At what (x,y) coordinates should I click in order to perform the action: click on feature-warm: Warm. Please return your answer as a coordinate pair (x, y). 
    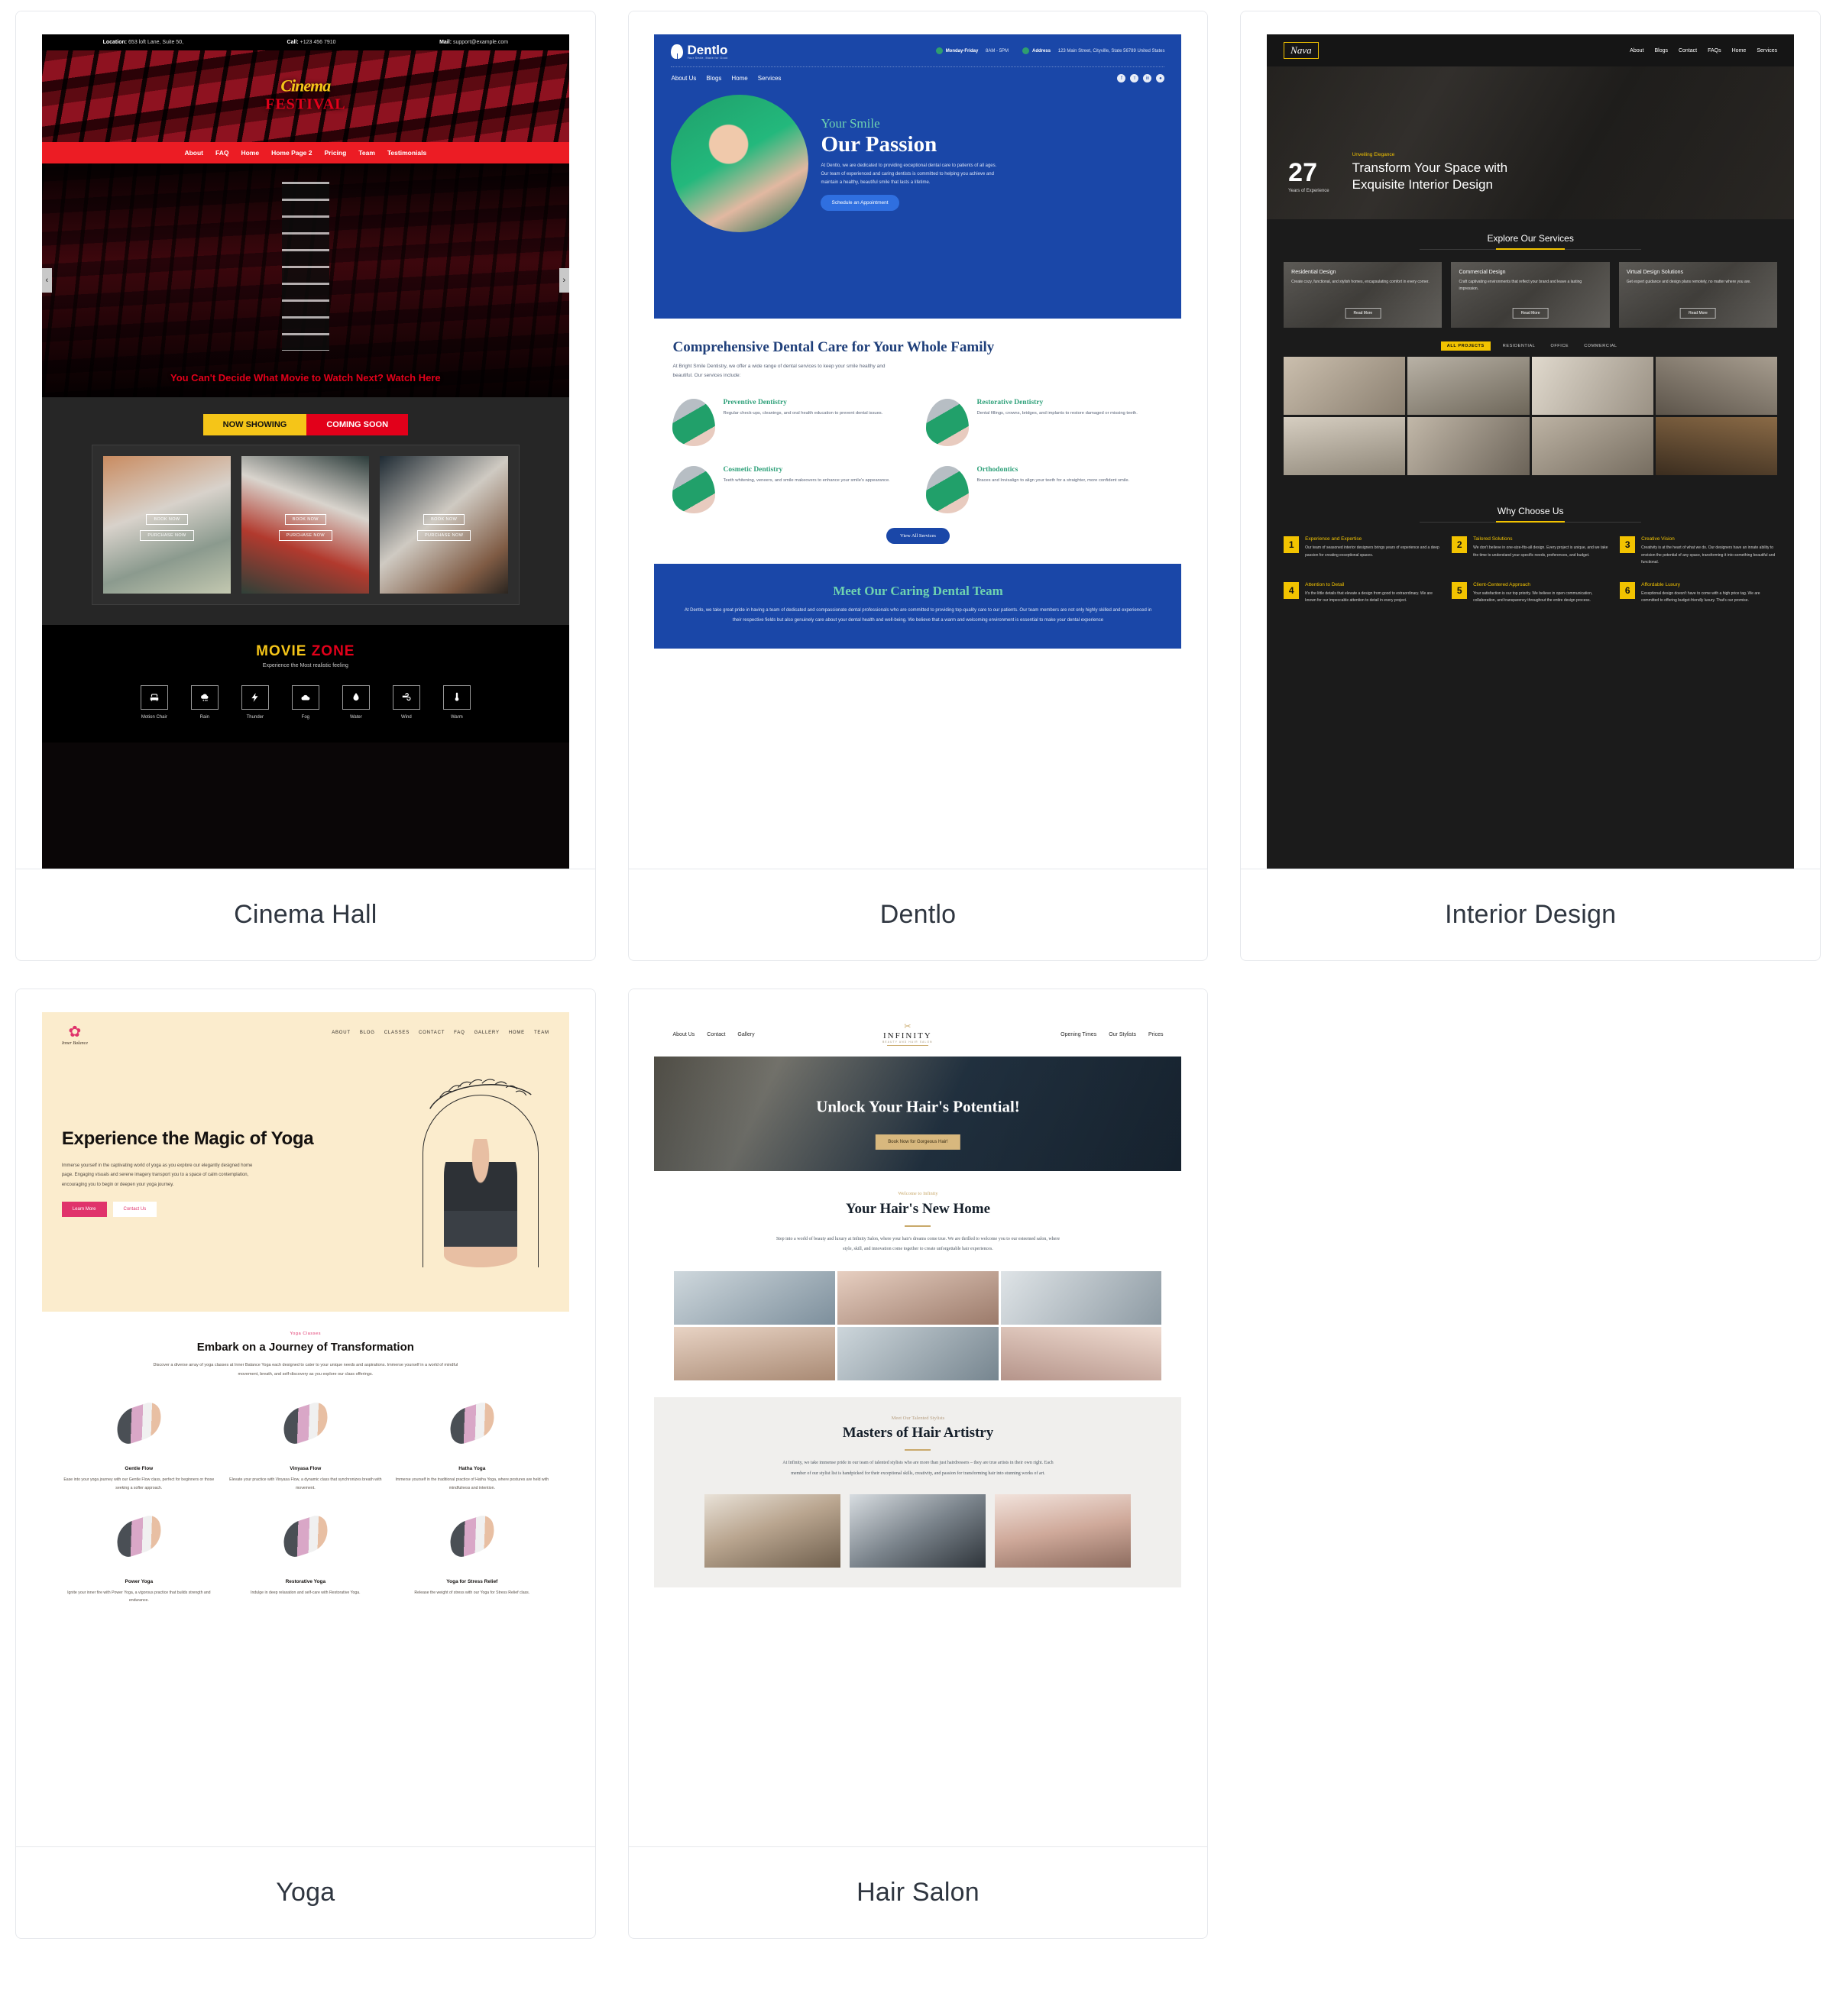
    Looking at the image, I should click on (456, 702).